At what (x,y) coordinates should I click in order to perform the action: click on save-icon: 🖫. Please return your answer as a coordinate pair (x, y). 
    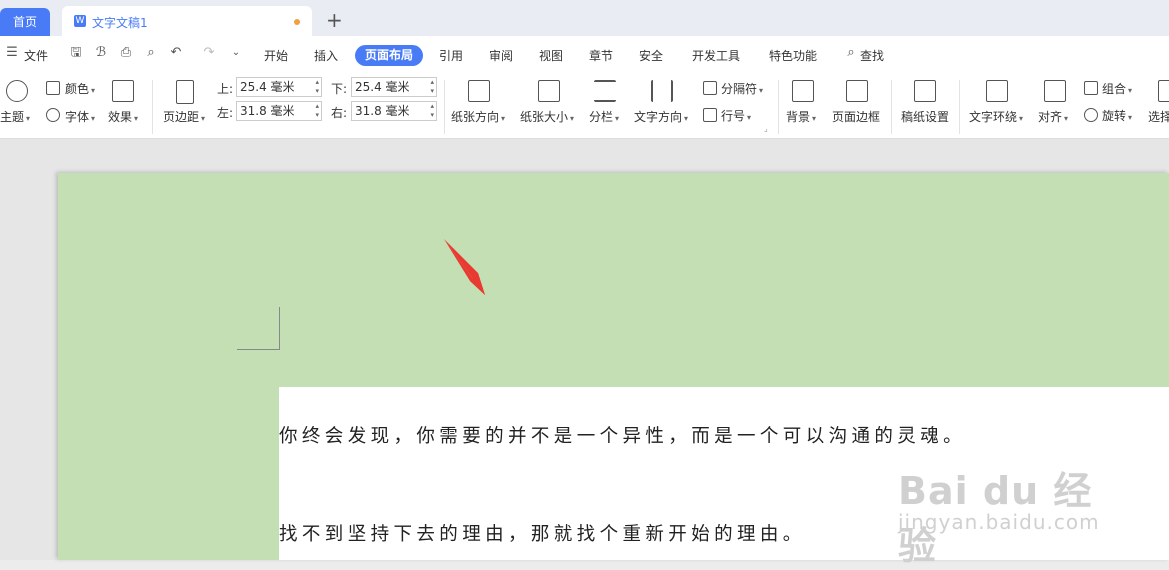
    Looking at the image, I should click on (76, 53).